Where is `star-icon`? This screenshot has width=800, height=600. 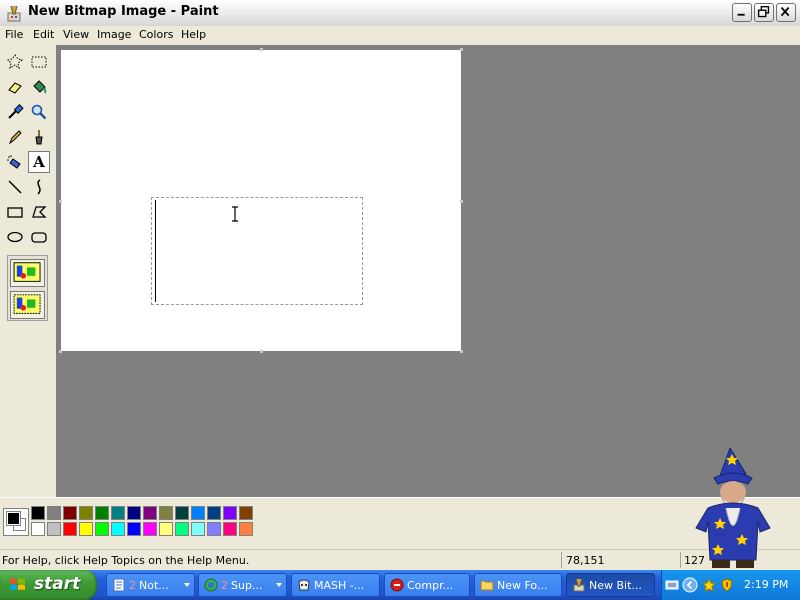
star-icon is located at coordinates (709, 585).